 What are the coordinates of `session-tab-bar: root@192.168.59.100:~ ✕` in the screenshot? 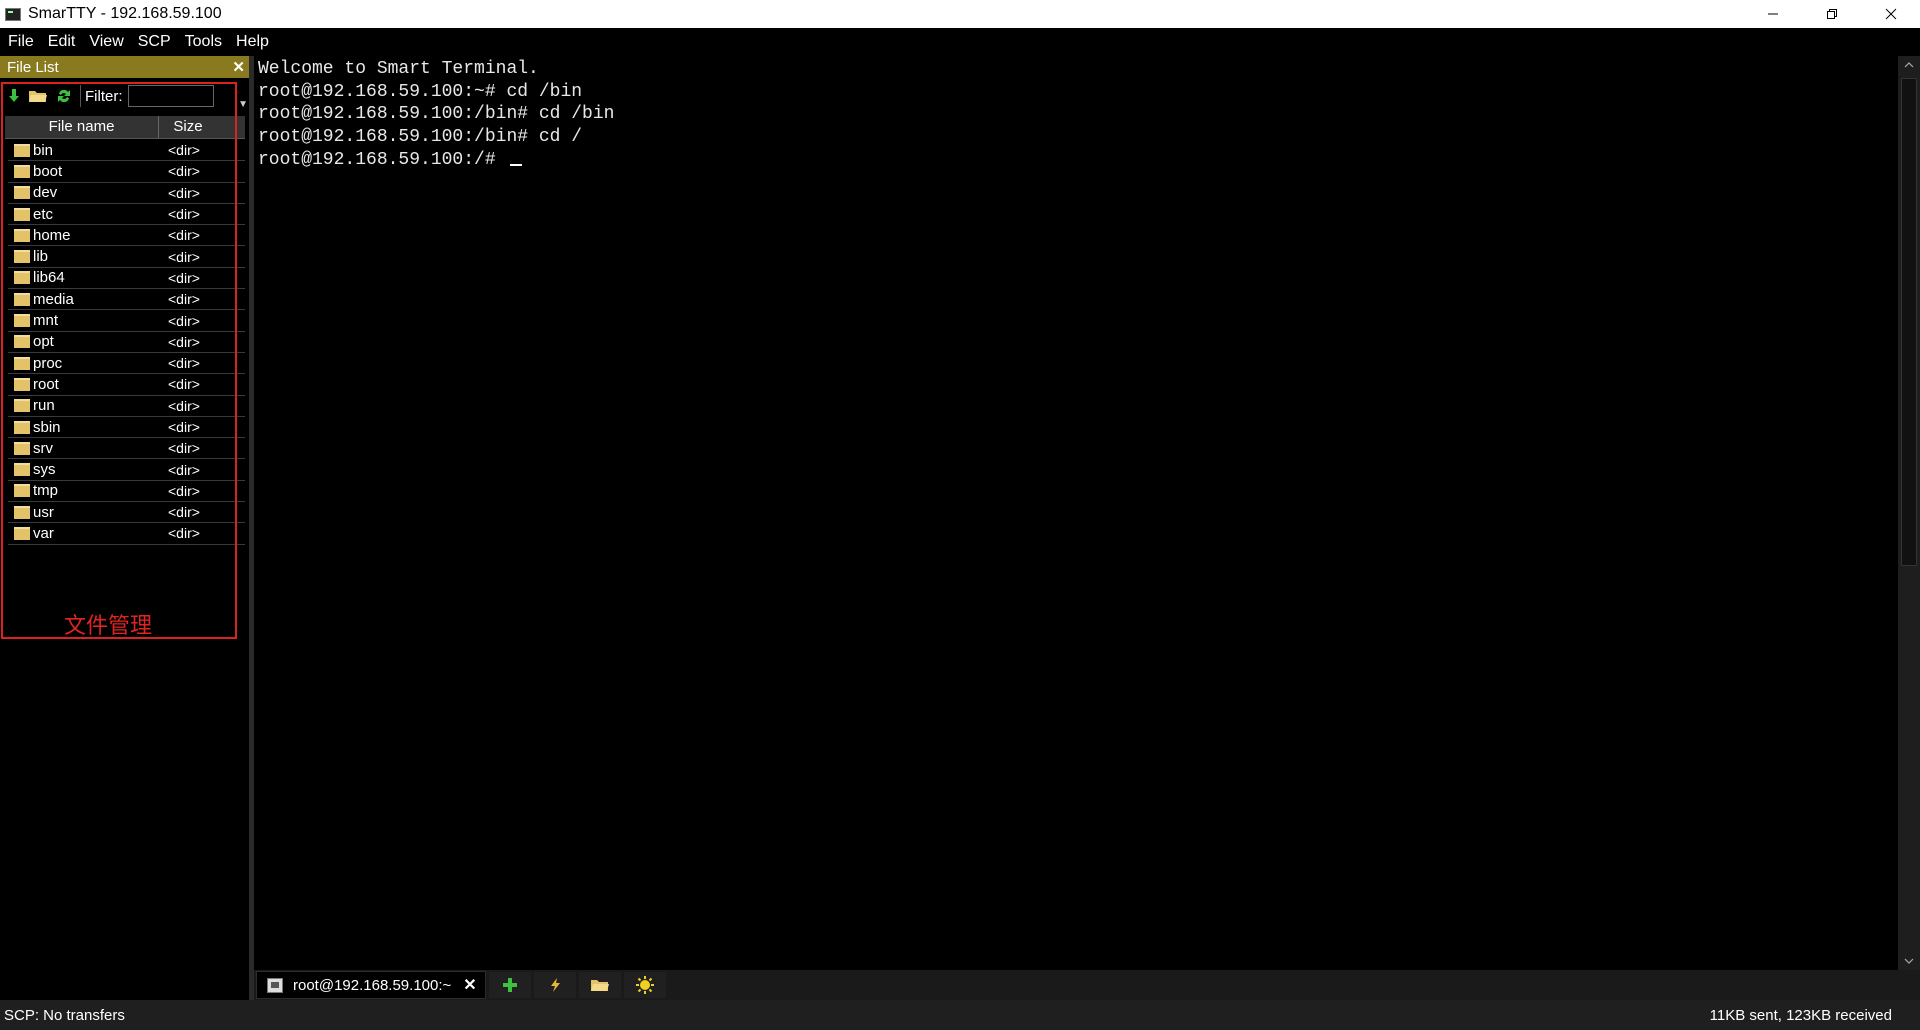 It's located at (1087, 985).